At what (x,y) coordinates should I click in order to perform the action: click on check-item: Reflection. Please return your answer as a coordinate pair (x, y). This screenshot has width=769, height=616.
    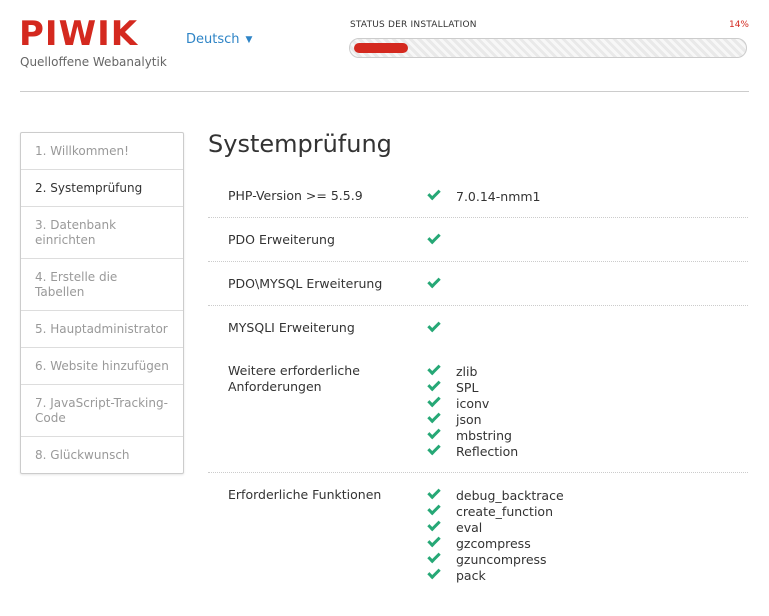
    Looking at the image, I should click on (473, 450).